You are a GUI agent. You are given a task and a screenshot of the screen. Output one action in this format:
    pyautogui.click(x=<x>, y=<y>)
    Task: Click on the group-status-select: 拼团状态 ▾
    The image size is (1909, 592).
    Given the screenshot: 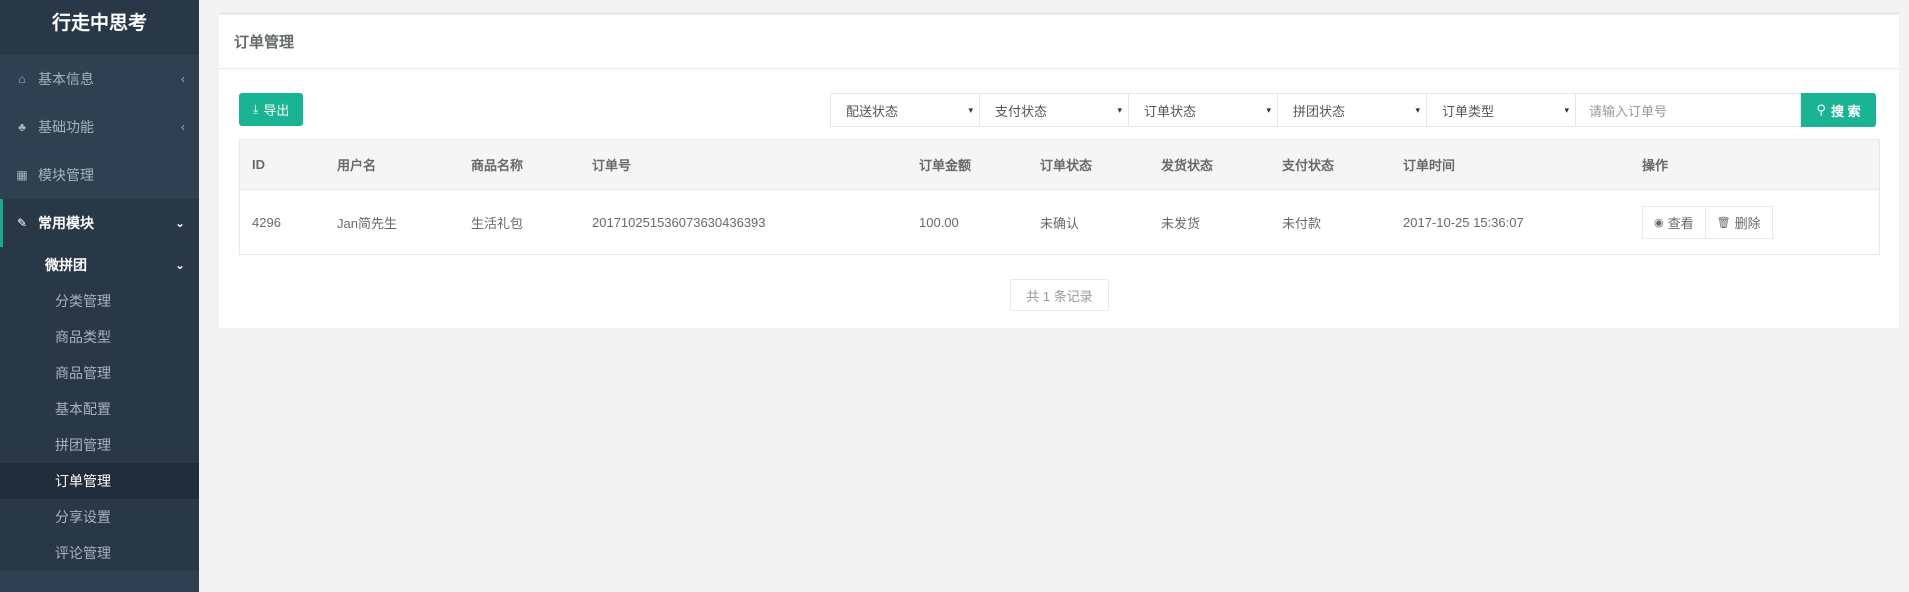 What is the action you would take?
    pyautogui.click(x=1352, y=110)
    